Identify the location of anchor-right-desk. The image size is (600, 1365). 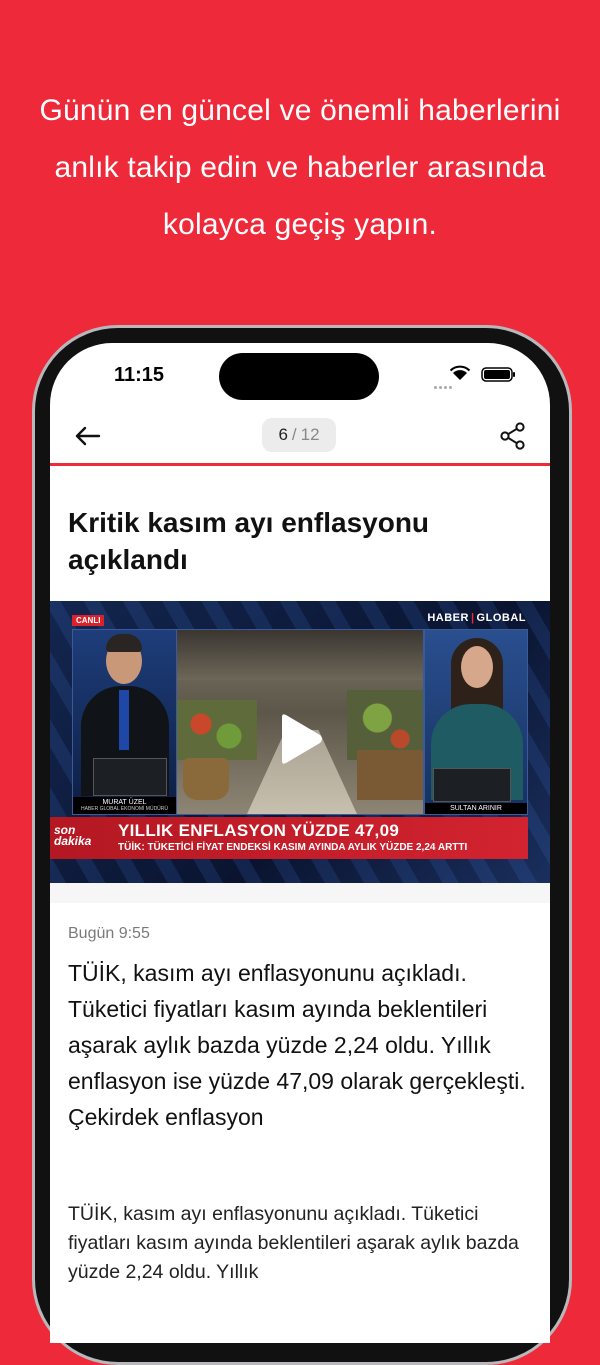
(472, 785).